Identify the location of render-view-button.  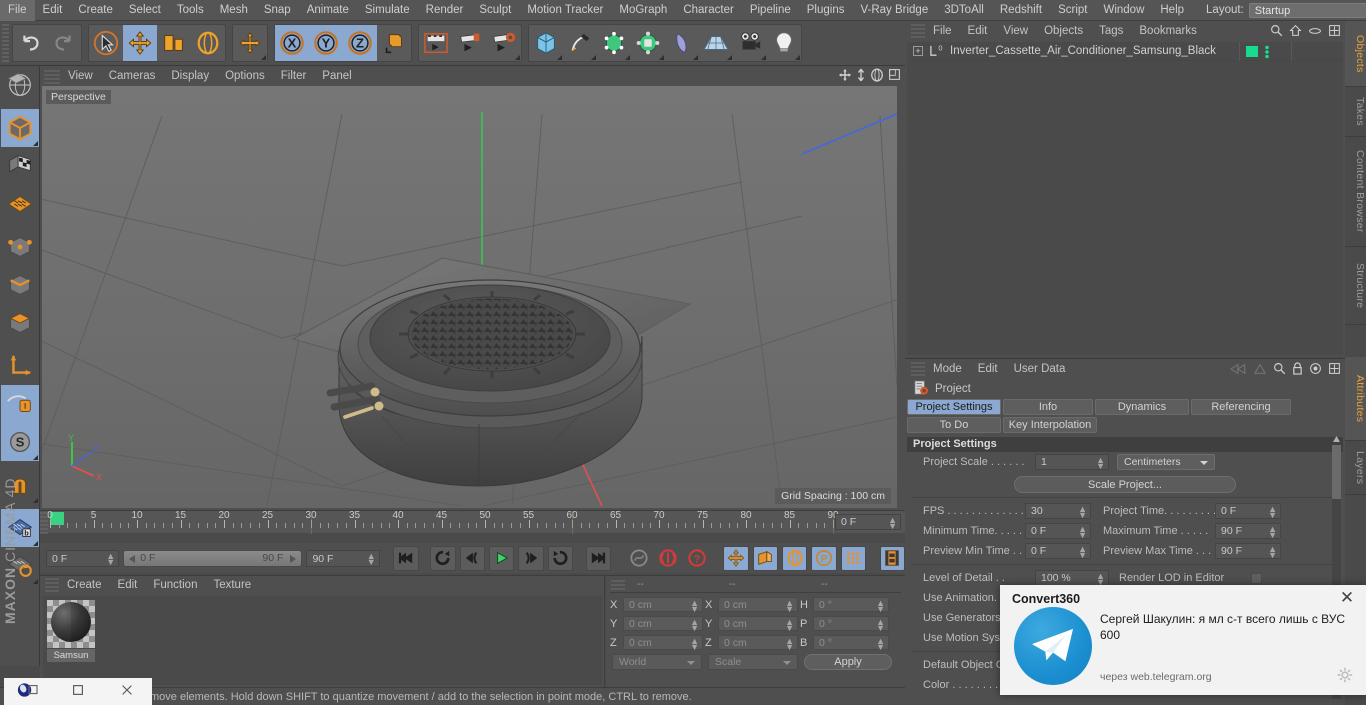
(436, 43).